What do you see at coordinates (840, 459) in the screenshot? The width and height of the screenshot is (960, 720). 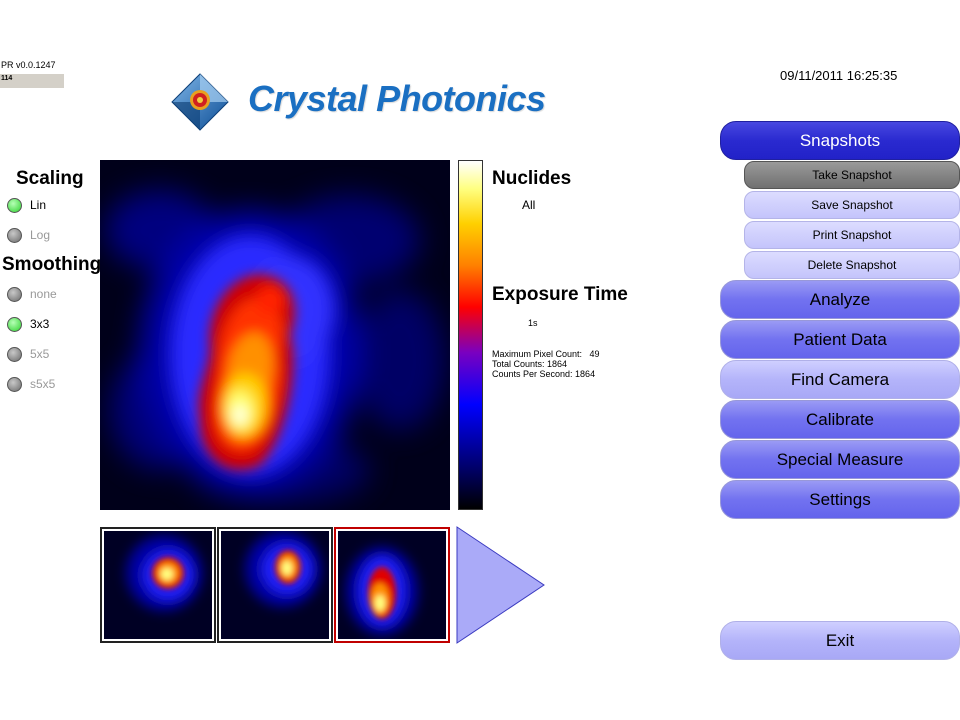 I see `special-measure-button: Special Measure` at bounding box center [840, 459].